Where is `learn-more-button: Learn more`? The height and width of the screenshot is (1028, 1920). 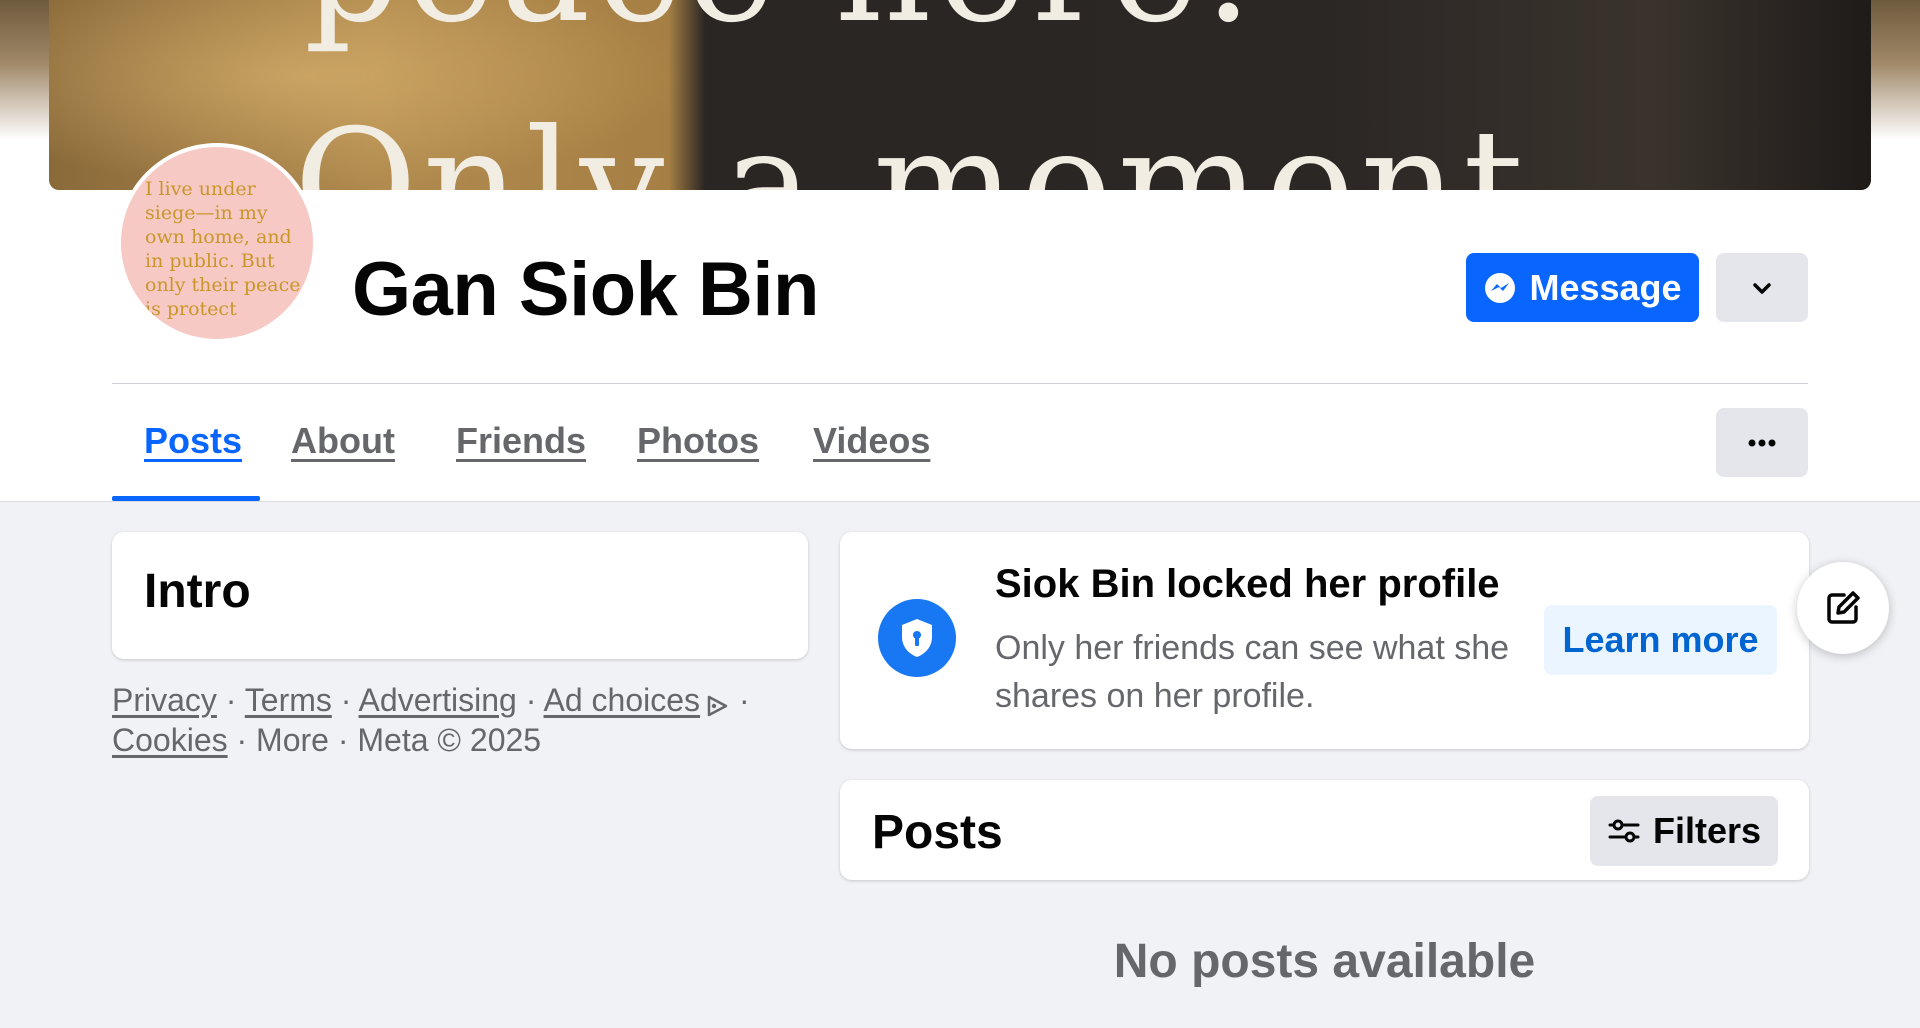 learn-more-button: Learn more is located at coordinates (1660, 640).